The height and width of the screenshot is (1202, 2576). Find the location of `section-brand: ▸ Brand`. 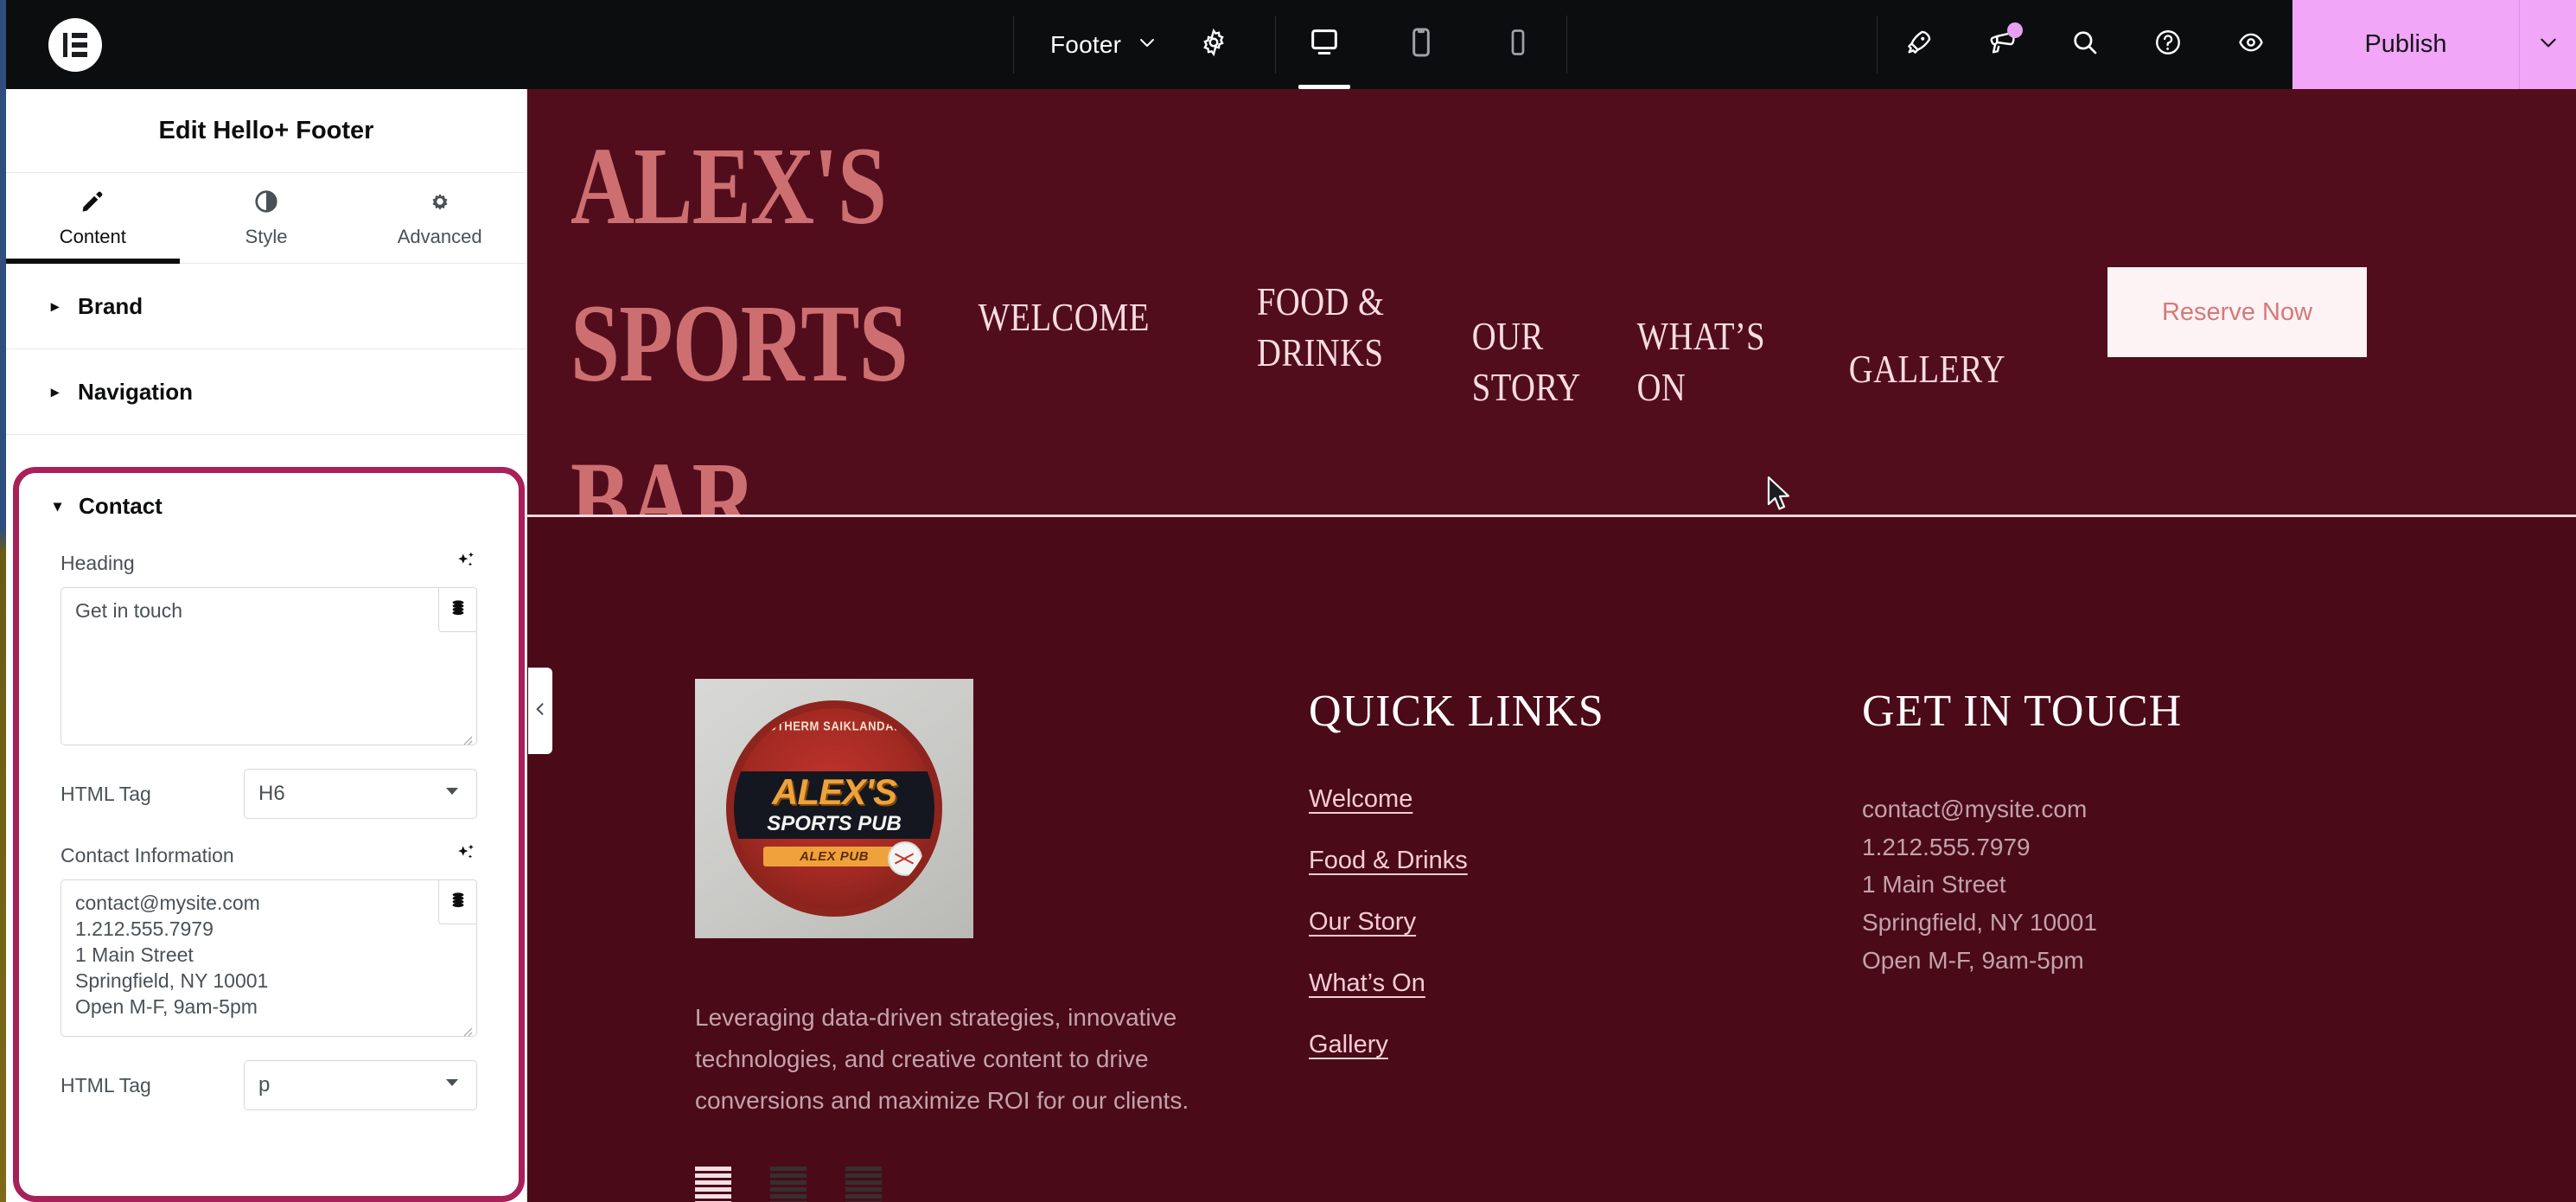

section-brand: ▸ Brand is located at coordinates (266, 306).